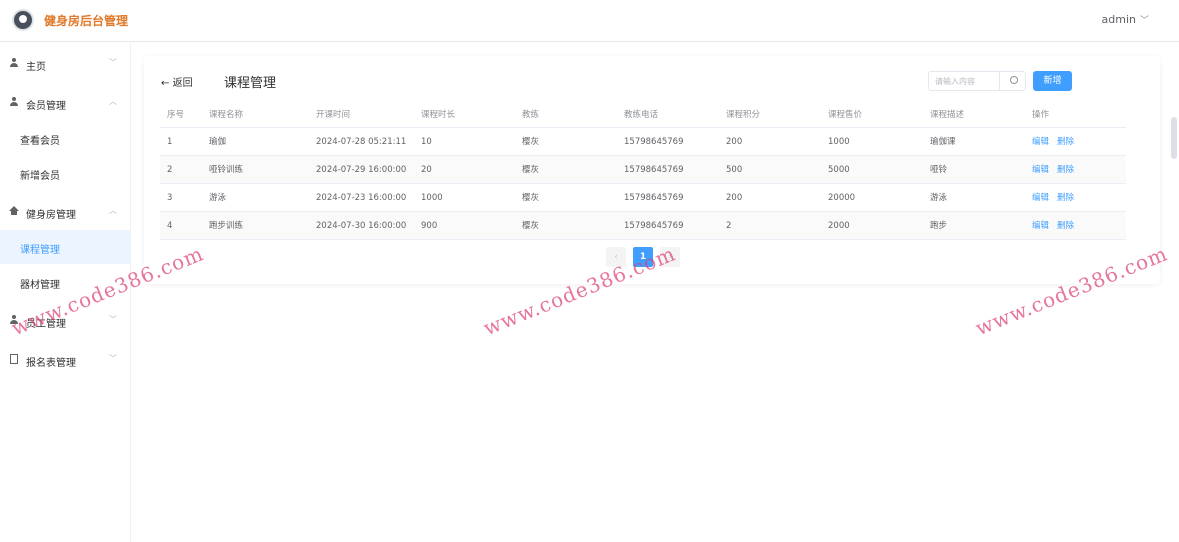 The height and width of the screenshot is (542, 1179). I want to click on arrow-left-icon: ←, so click(165, 83).